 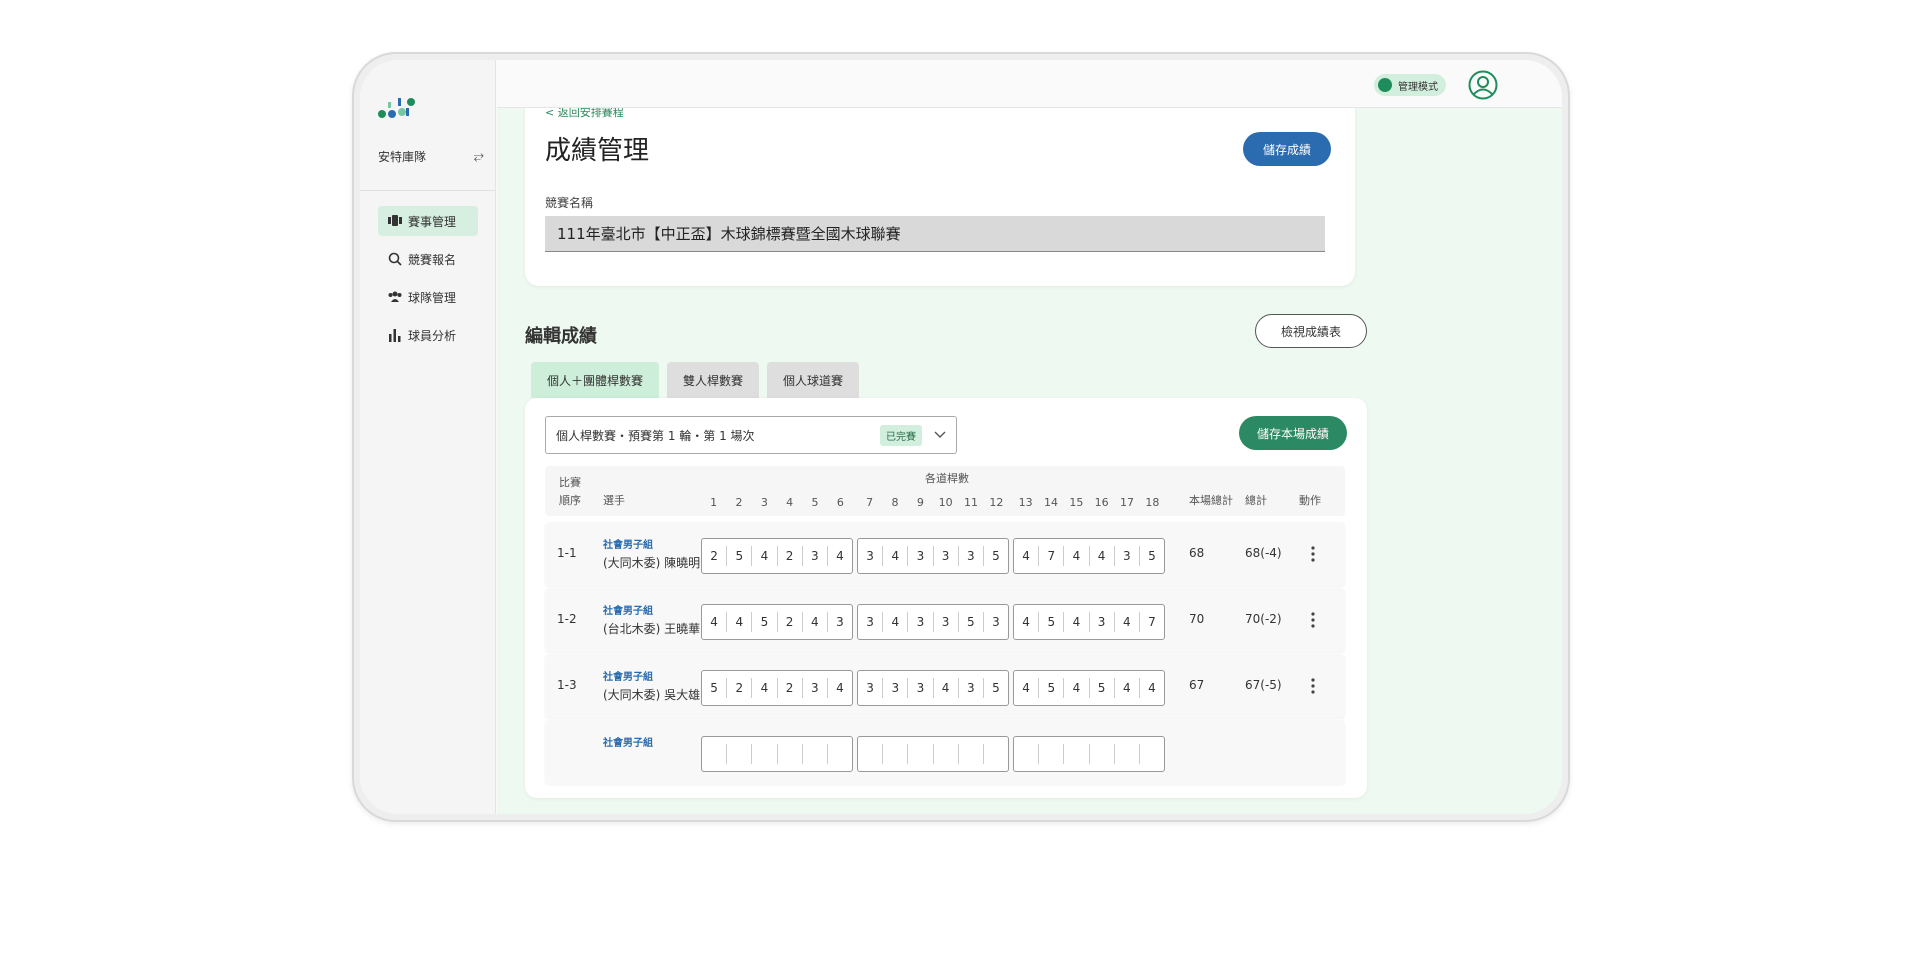 What do you see at coordinates (935, 234) in the screenshot?
I see `competition-name-field: 111年臺北市【中正盃】木球錦標賽暨全國木球聯賽` at bounding box center [935, 234].